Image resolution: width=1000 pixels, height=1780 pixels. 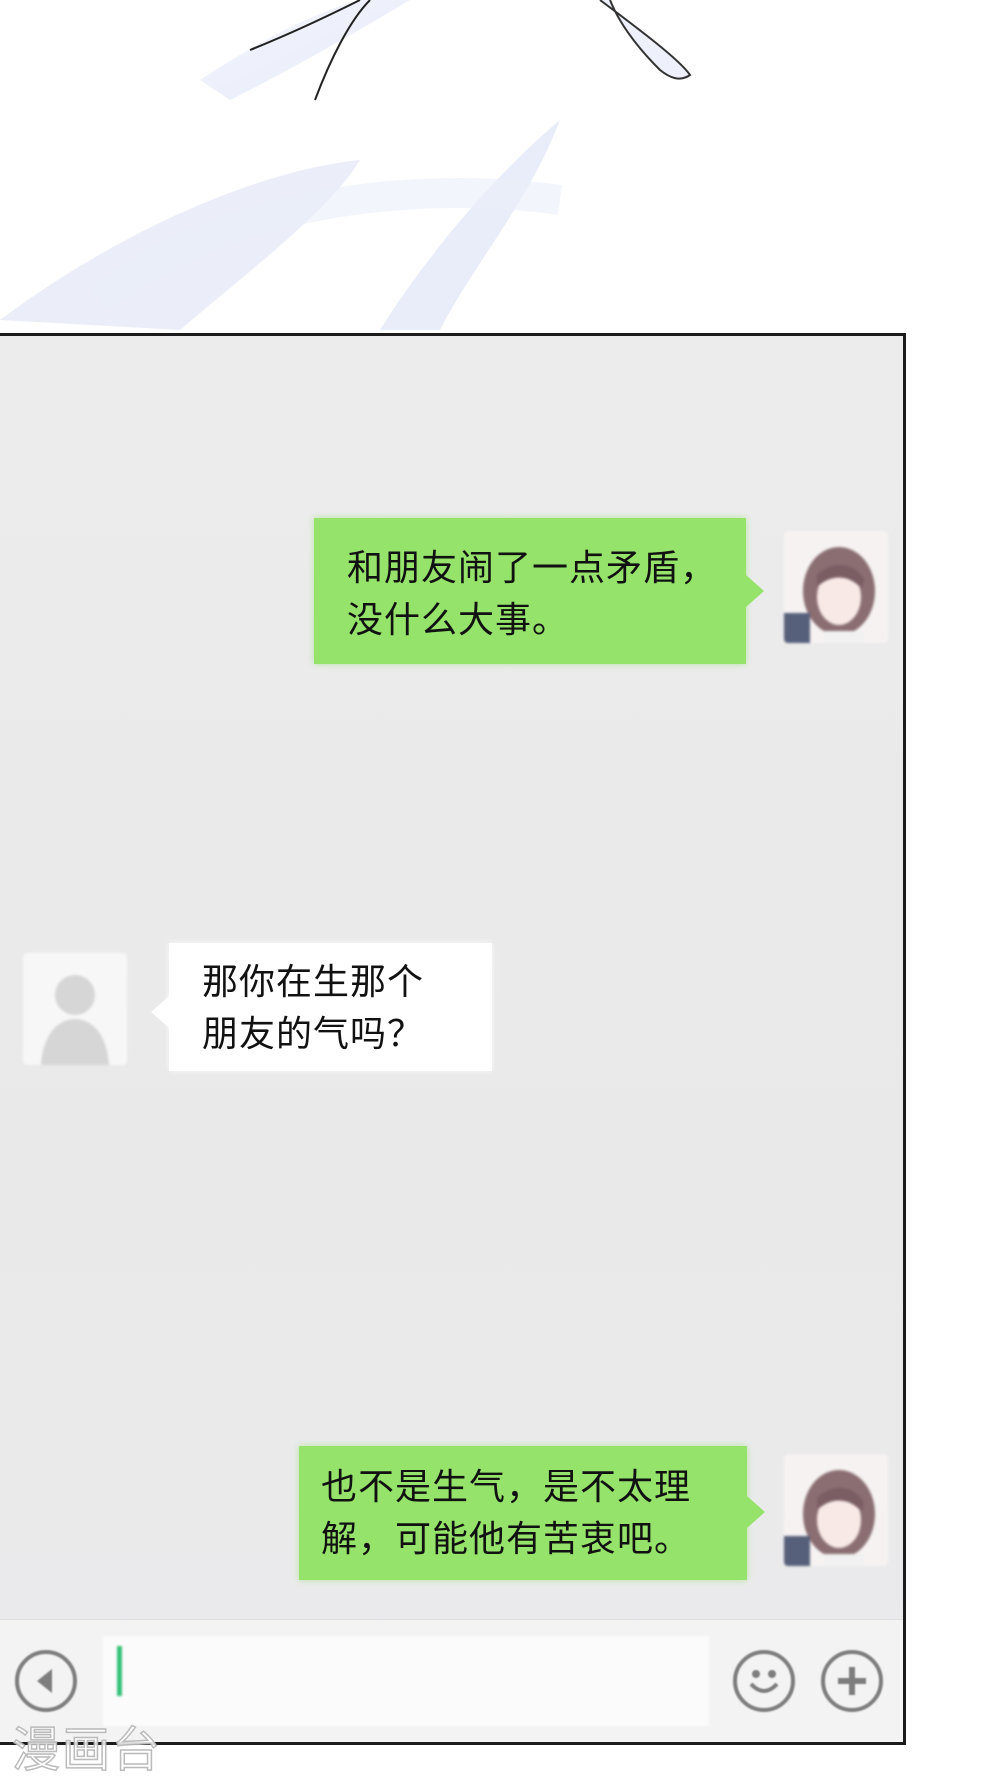 What do you see at coordinates (506, 1487) in the screenshot?
I see `message-line: 也不是生气，是不太理` at bounding box center [506, 1487].